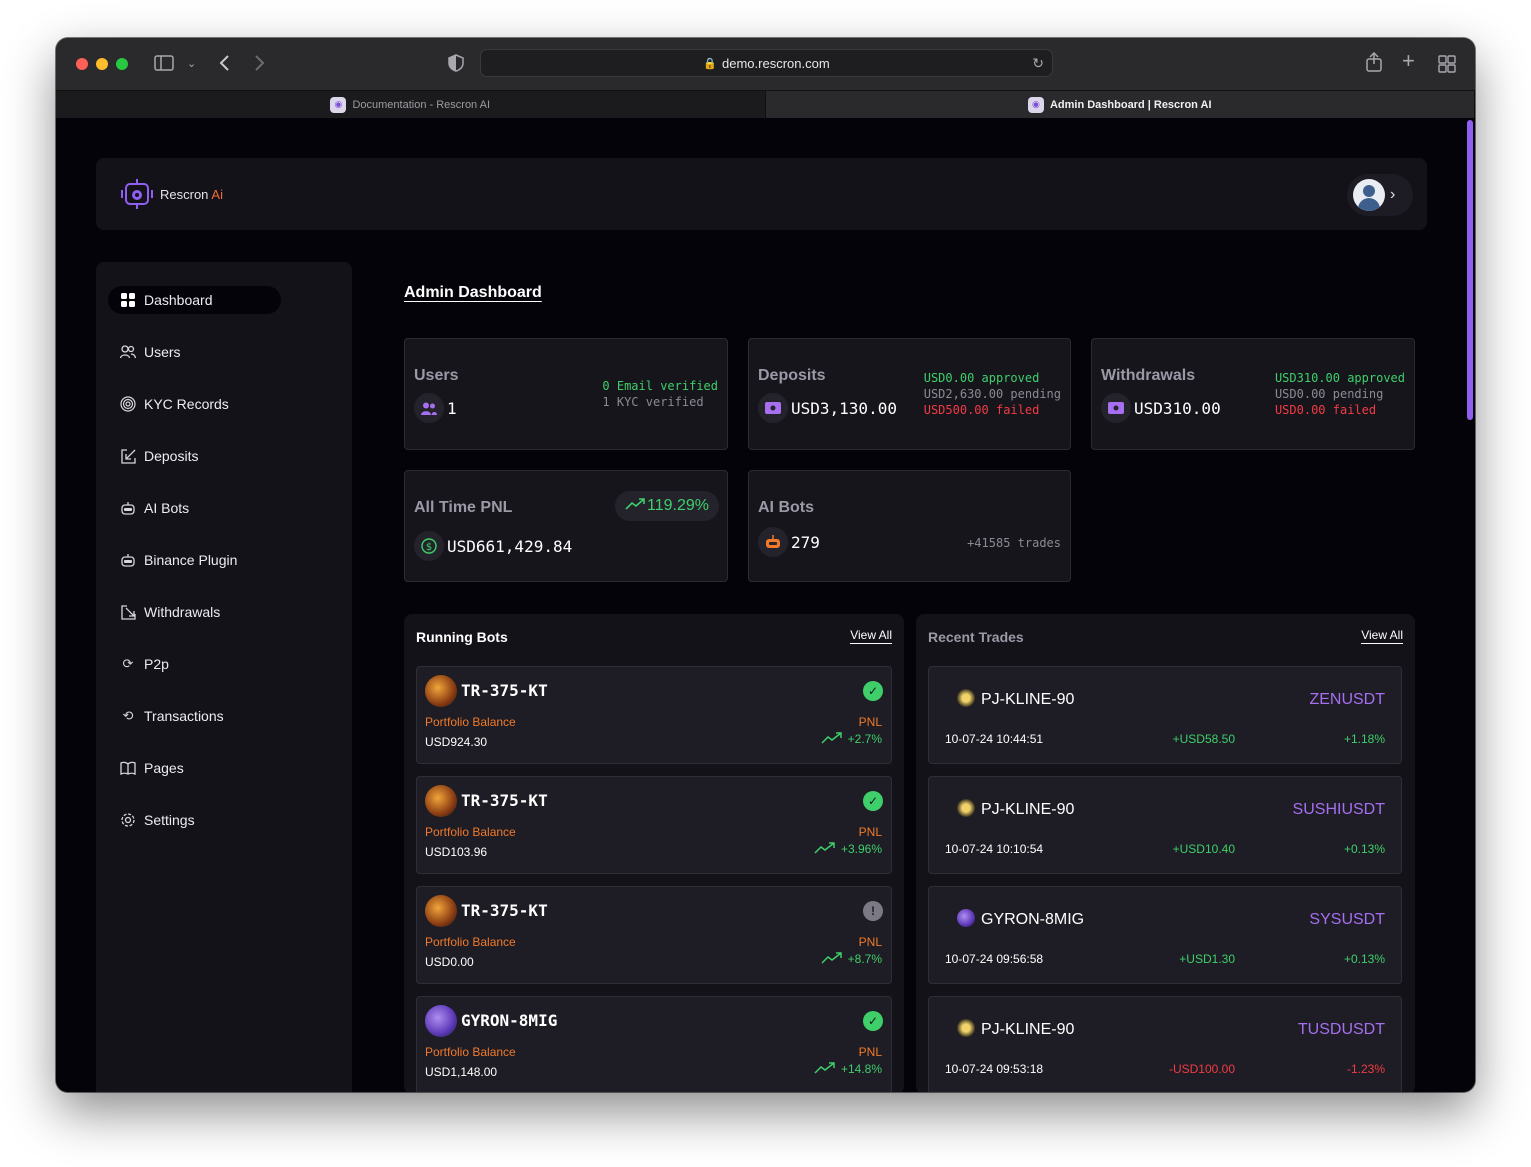  I want to click on url-text: demo.rescron.com, so click(776, 63).